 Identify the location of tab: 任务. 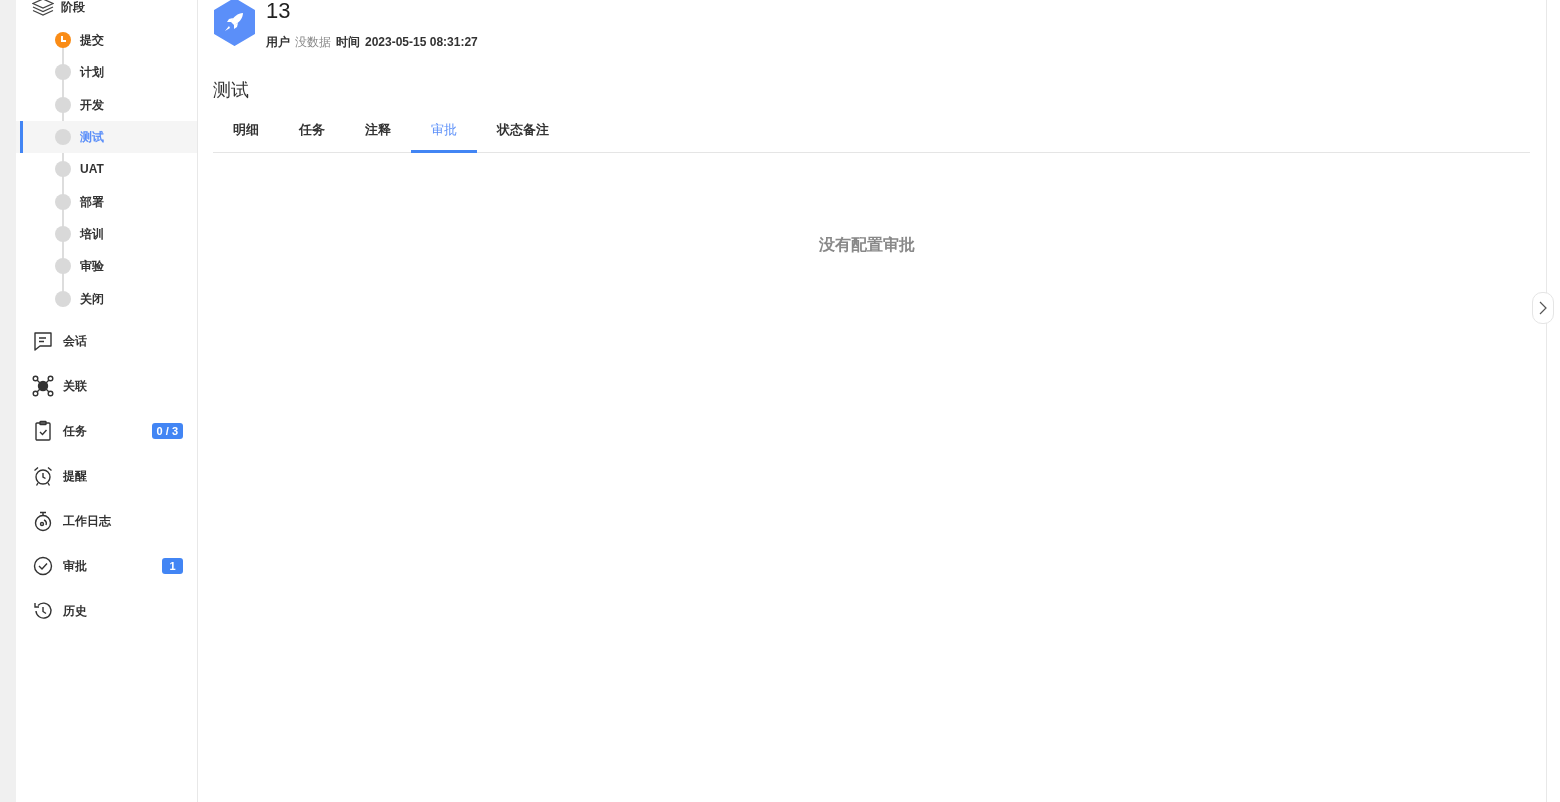
(312, 131).